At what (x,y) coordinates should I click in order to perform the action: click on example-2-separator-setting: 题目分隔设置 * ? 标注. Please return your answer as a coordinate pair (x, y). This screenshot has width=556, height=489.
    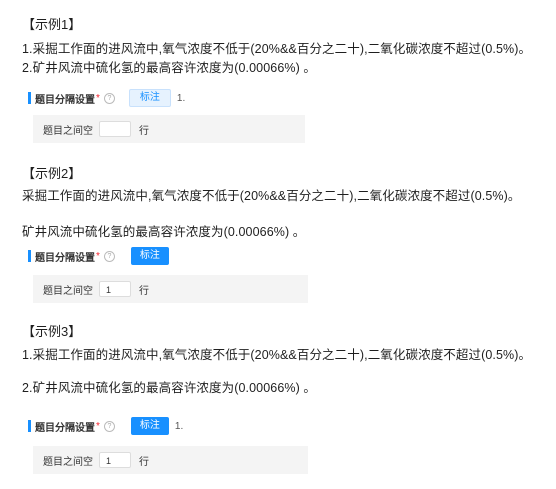
    Looking at the image, I should click on (98, 256).